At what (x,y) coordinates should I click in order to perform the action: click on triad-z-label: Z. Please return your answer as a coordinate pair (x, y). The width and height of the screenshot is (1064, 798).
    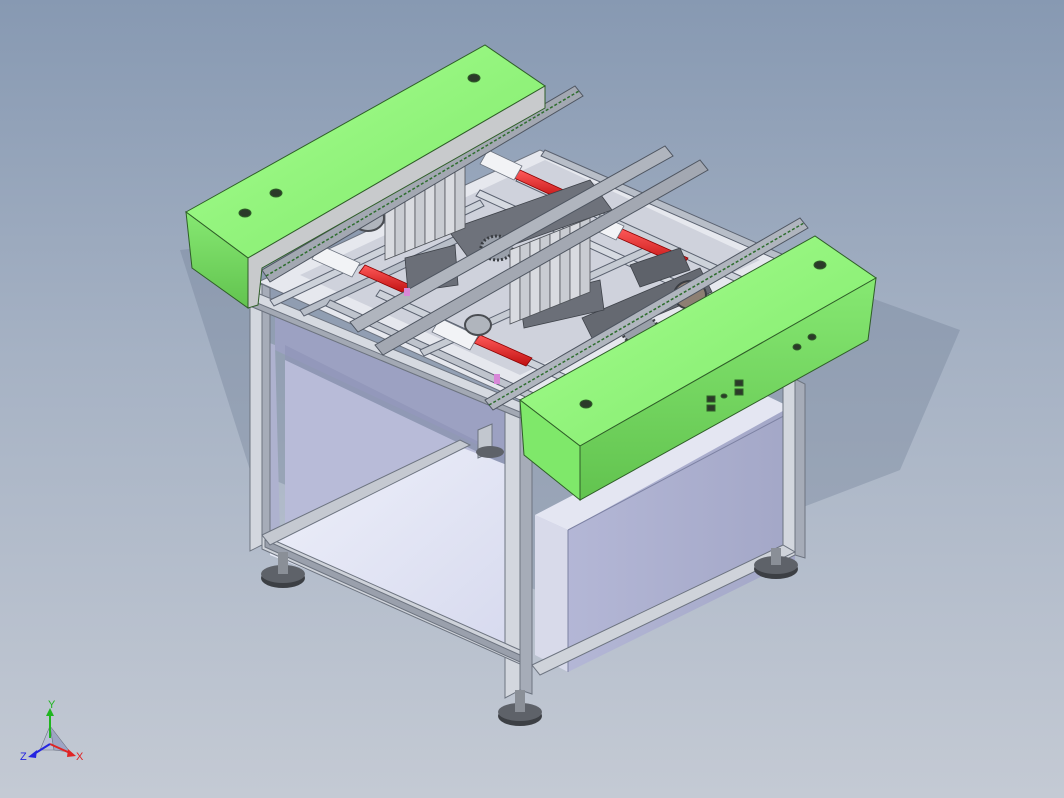
    Looking at the image, I should click on (23, 757).